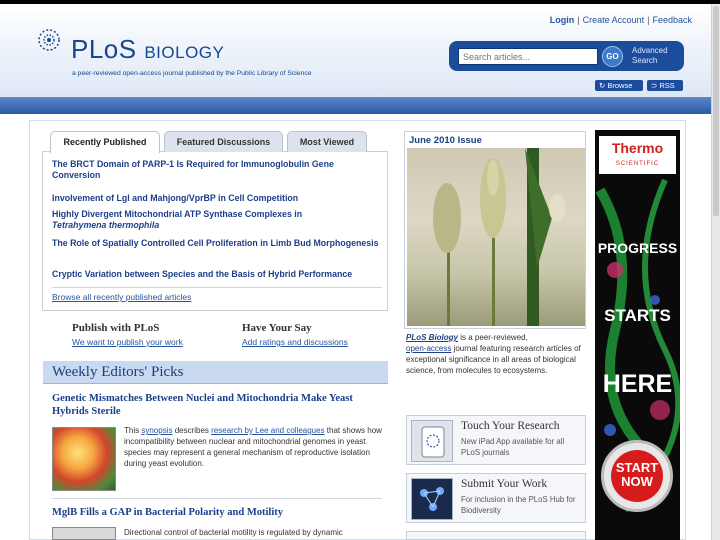 The image size is (720, 540). I want to click on ad-word-starts: STARTS, so click(637, 315).